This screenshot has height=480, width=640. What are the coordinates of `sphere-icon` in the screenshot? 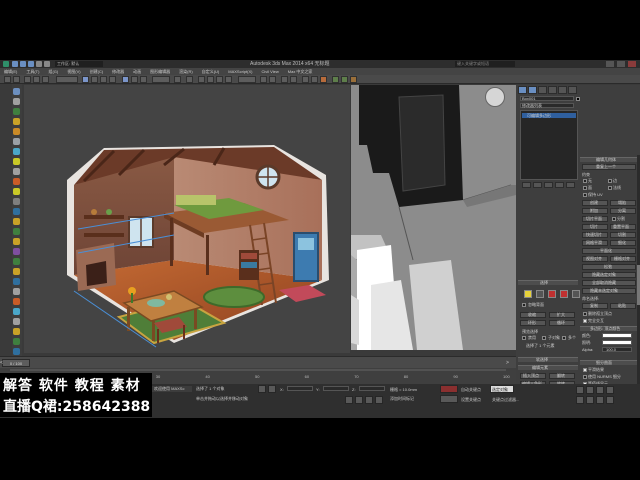 It's located at (16, 211).